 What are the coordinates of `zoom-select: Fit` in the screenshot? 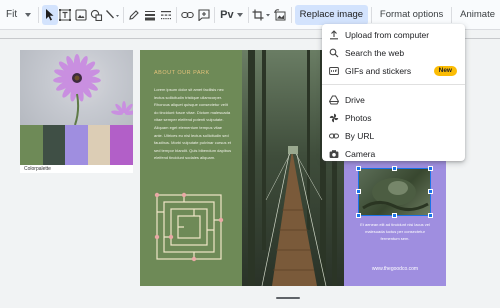 It's located at (17, 15).